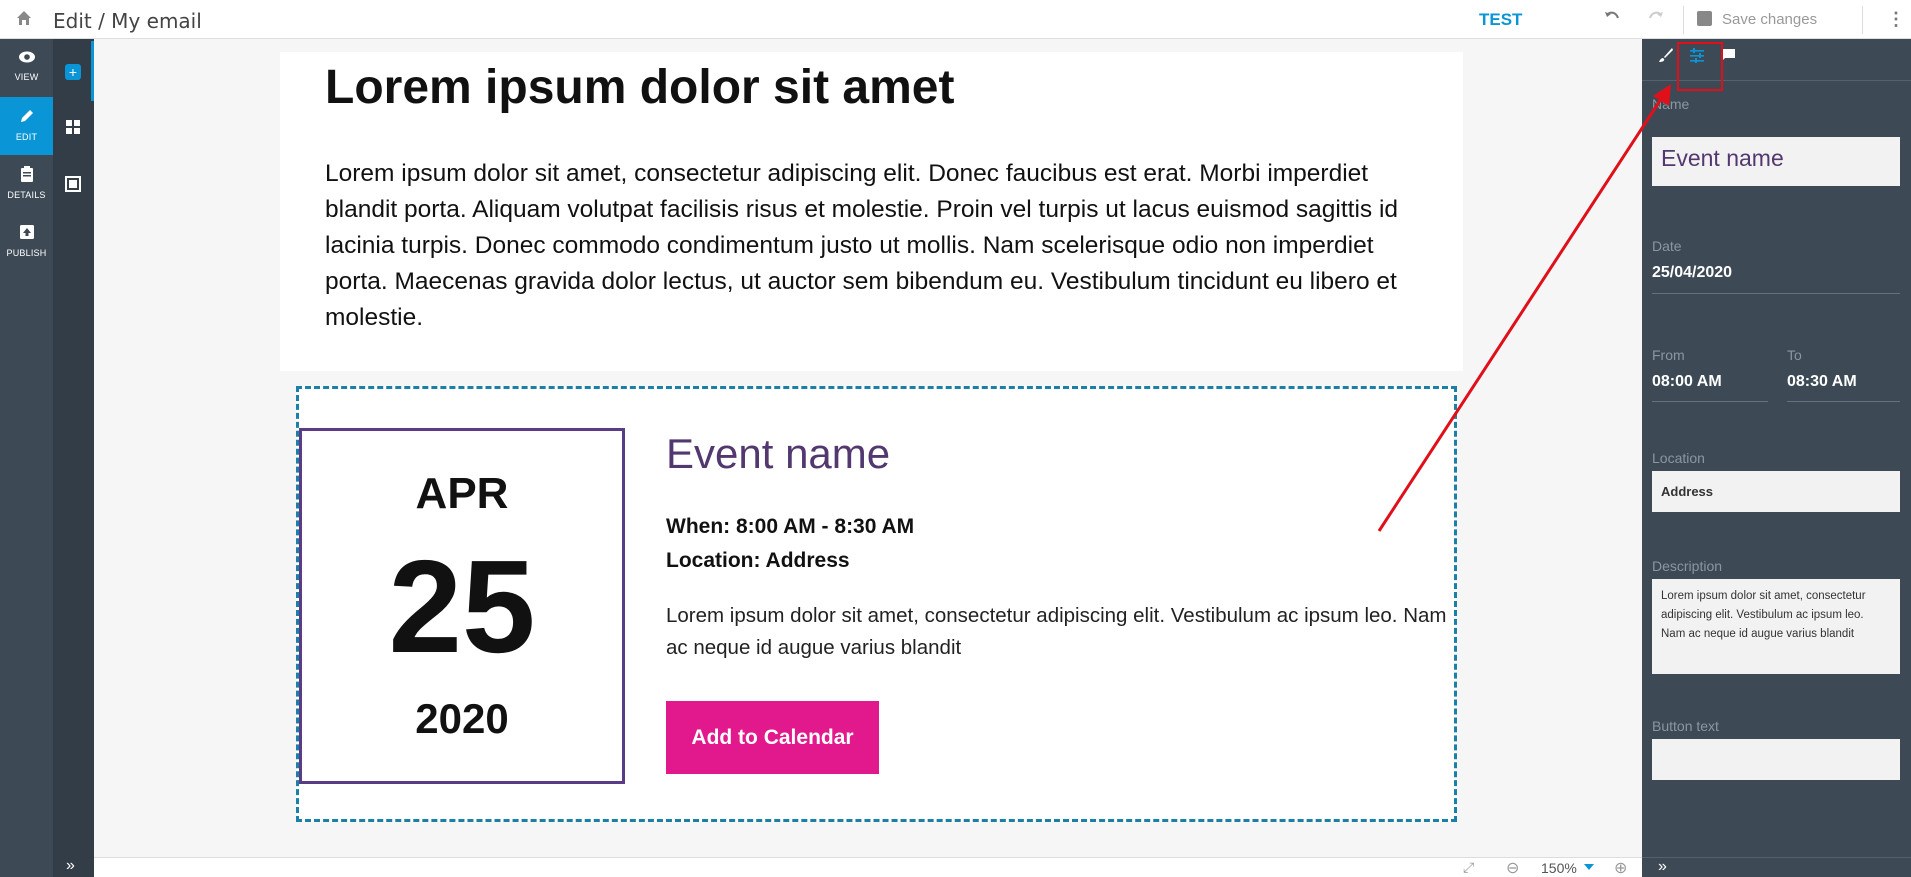 This screenshot has width=1911, height=877. Describe the element at coordinates (26, 137) in the screenshot. I see `nav-item-label: EDIT` at that location.